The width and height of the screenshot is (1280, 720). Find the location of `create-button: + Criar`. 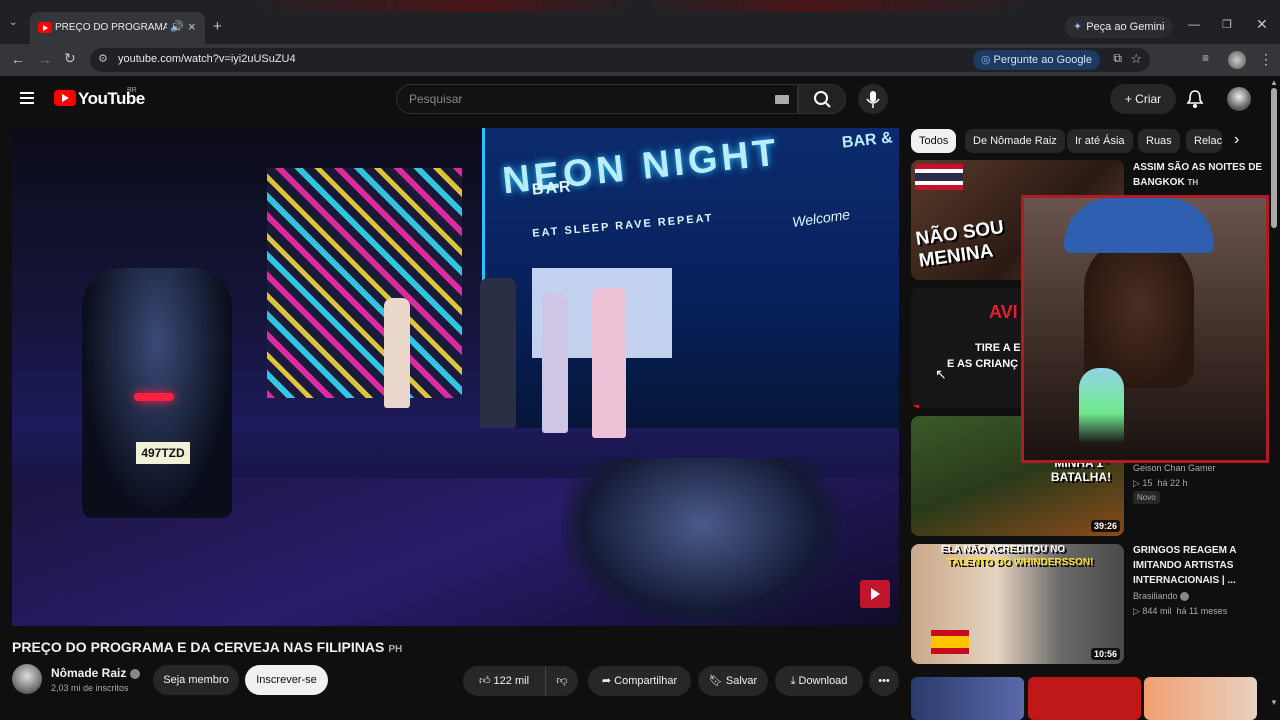

create-button: + Criar is located at coordinates (1143, 99).